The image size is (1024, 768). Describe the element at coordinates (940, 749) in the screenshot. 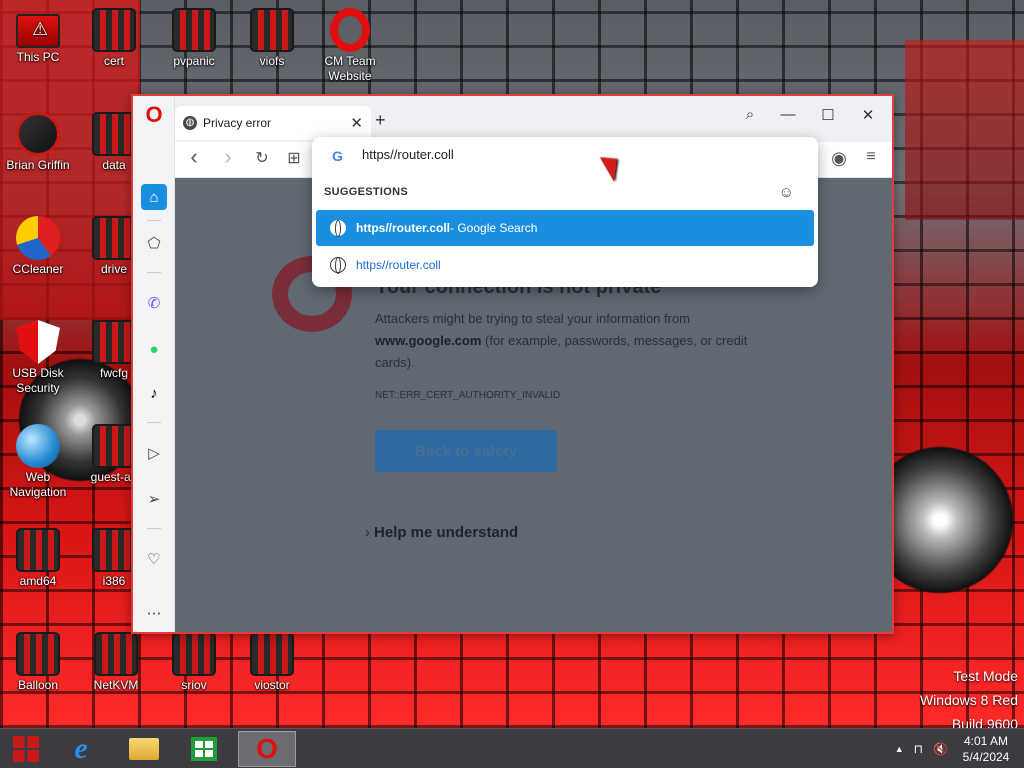

I see `volume-muted-icon: 🔇` at that location.